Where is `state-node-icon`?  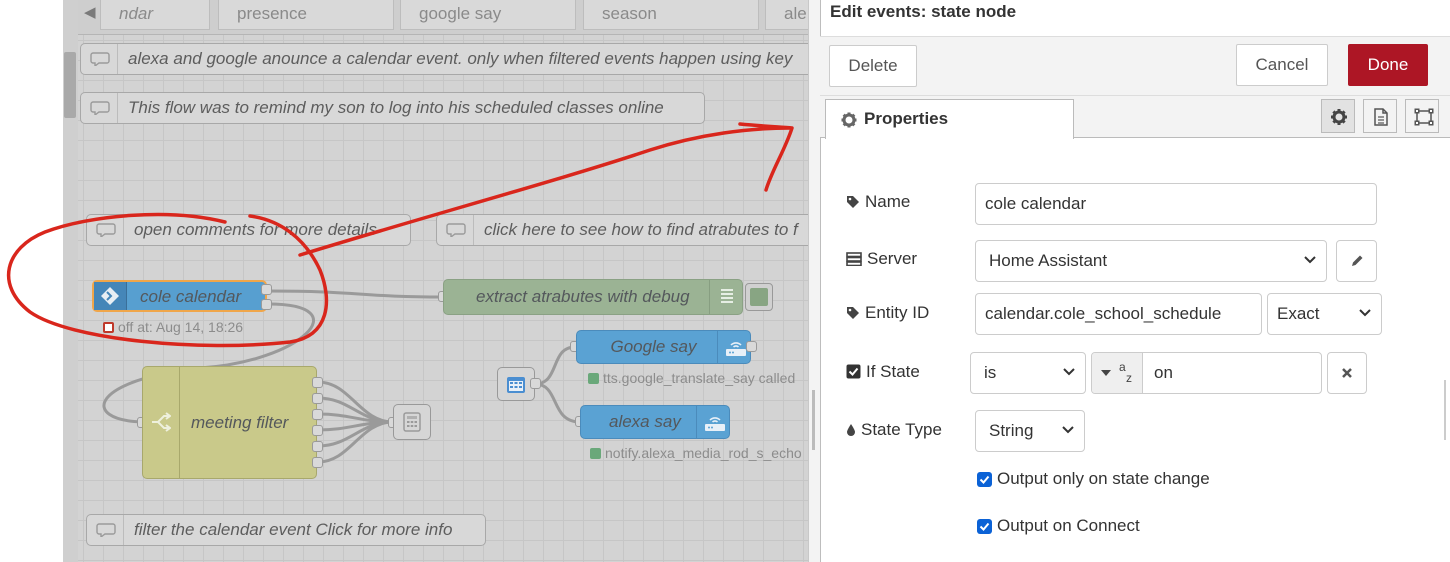 state-node-icon is located at coordinates (110, 296).